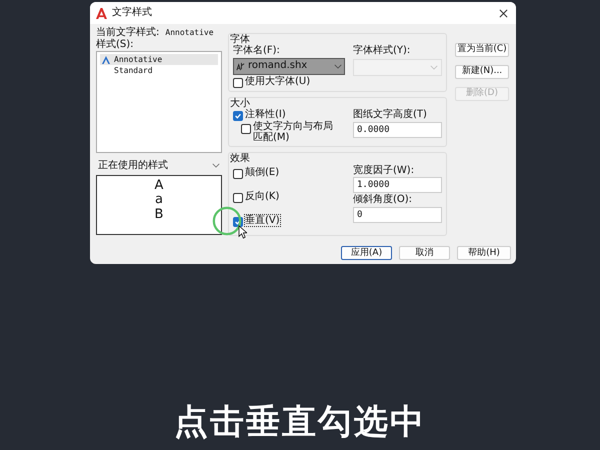 The height and width of the screenshot is (450, 600). Describe the element at coordinates (242, 232) in the screenshot. I see `mouse-cursor-icon` at that location.